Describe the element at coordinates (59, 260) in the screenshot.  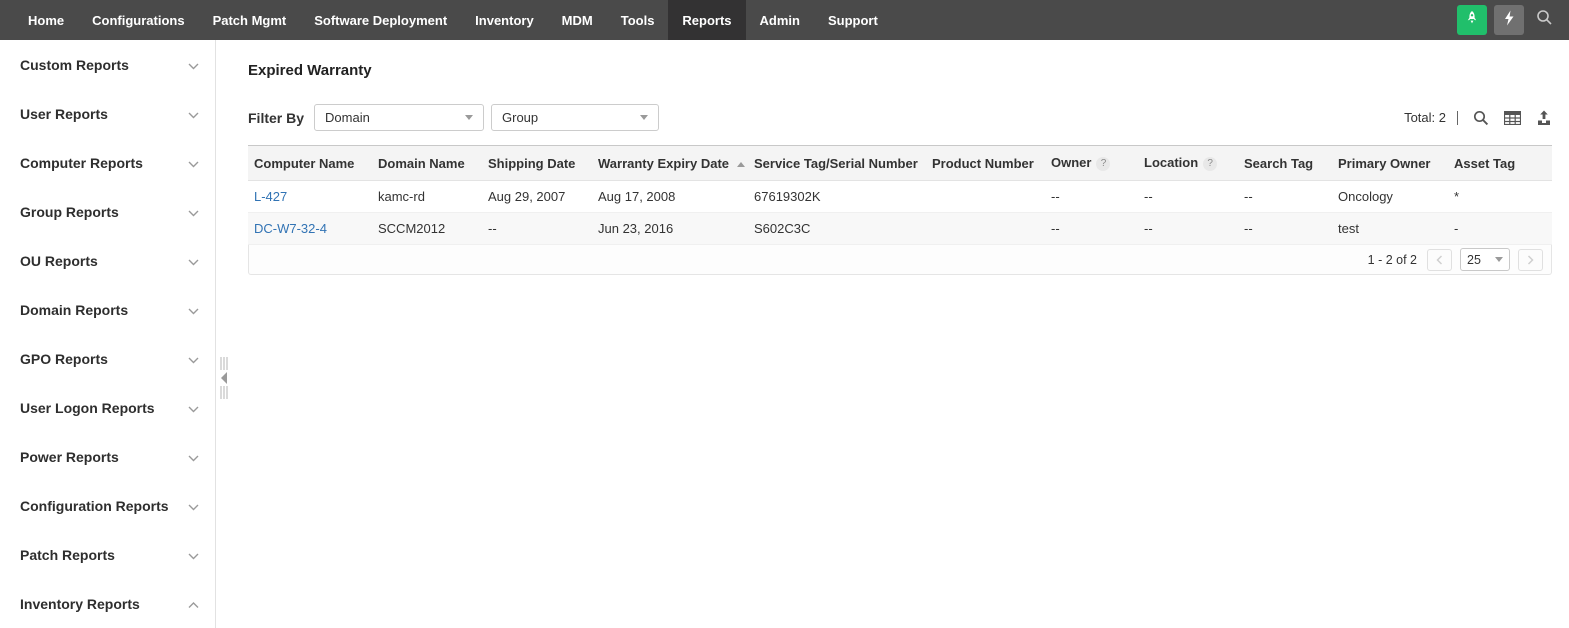
I see `sidebar-item-label: OU Reports` at that location.